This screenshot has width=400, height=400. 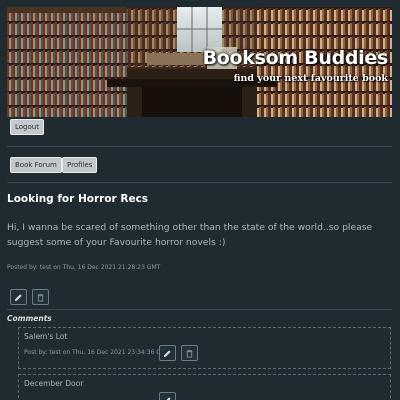 I want to click on delete-post-button, so click(x=40, y=297).